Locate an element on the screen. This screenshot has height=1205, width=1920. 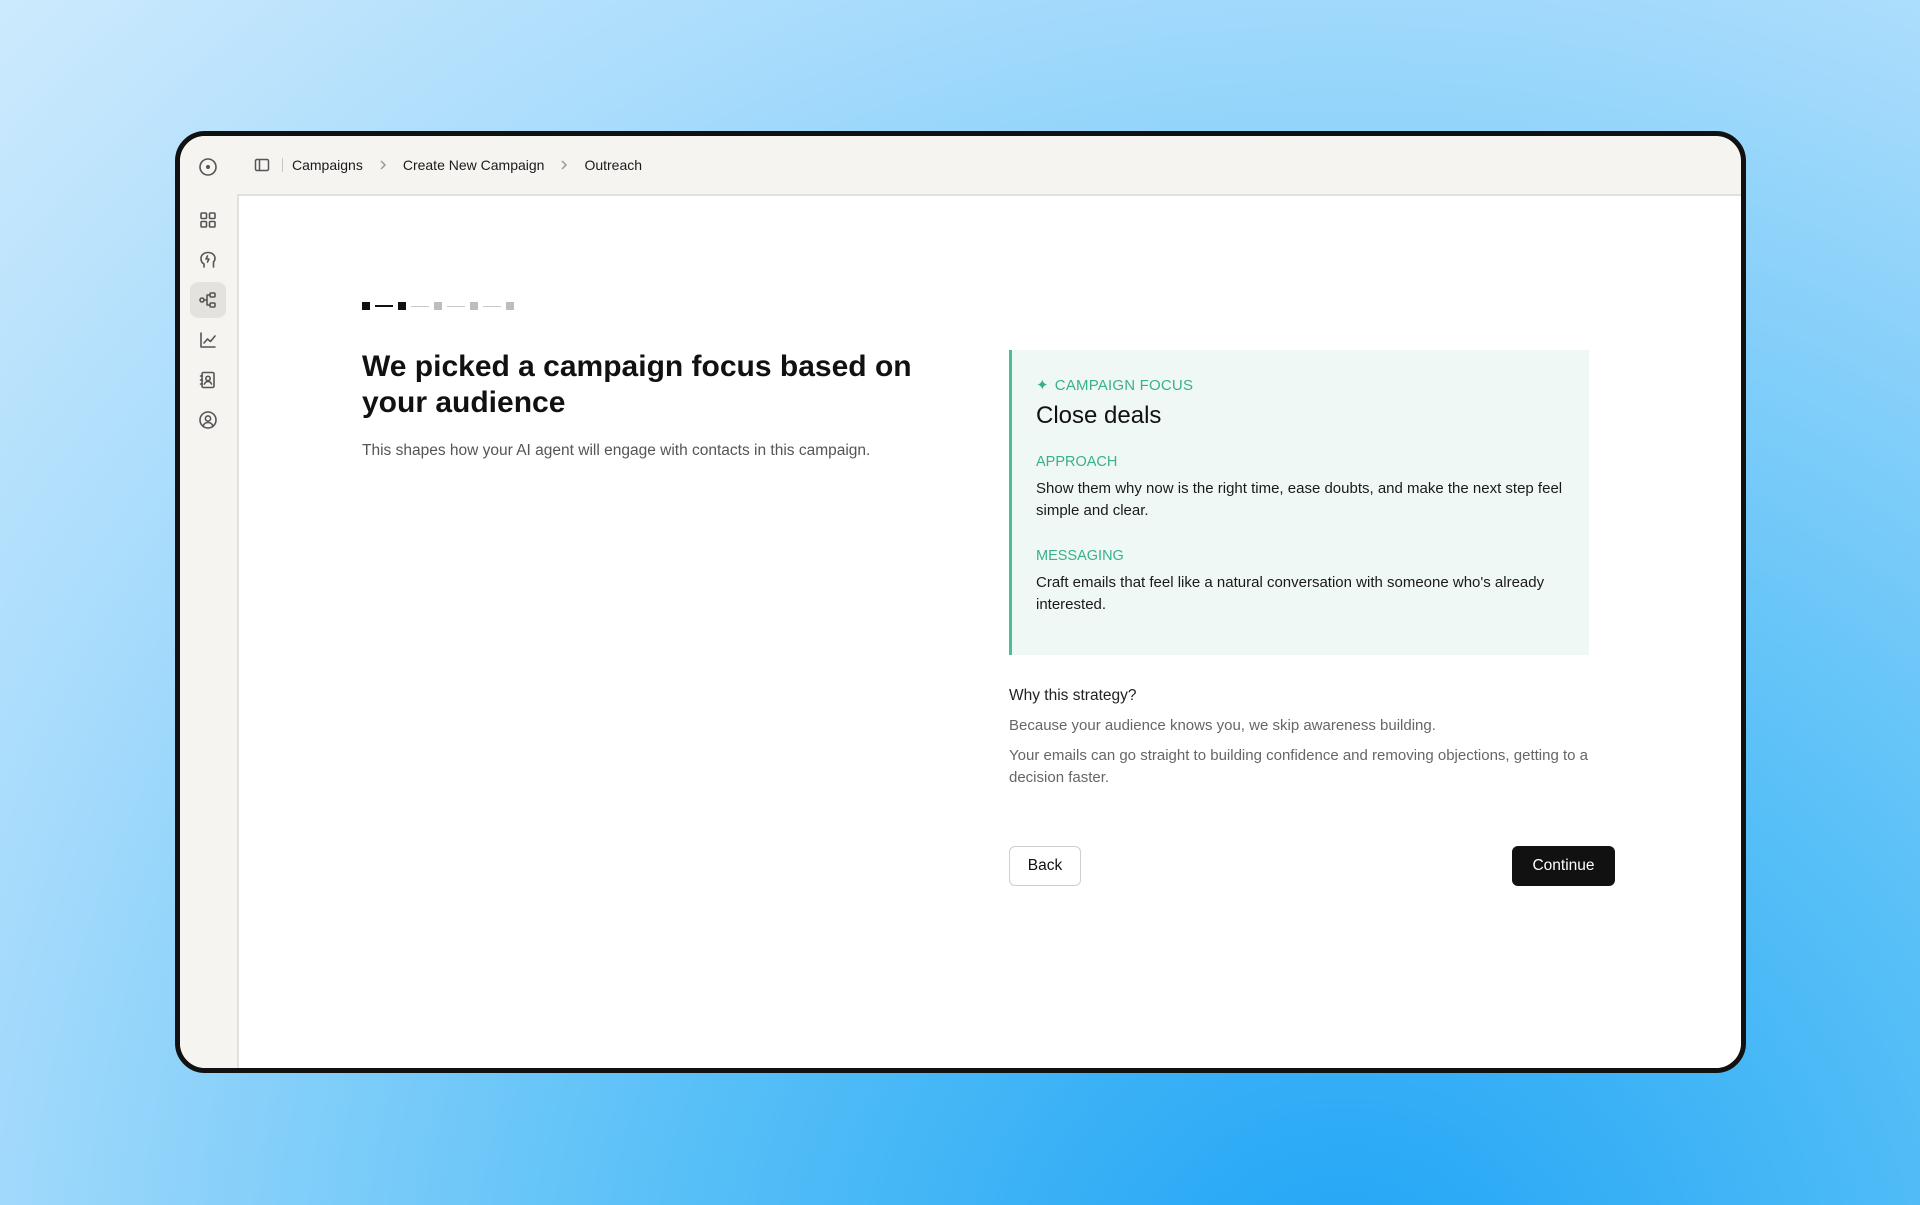
campaign-focus-label: CAMPAIGN FOCUS is located at coordinates (1124, 385).